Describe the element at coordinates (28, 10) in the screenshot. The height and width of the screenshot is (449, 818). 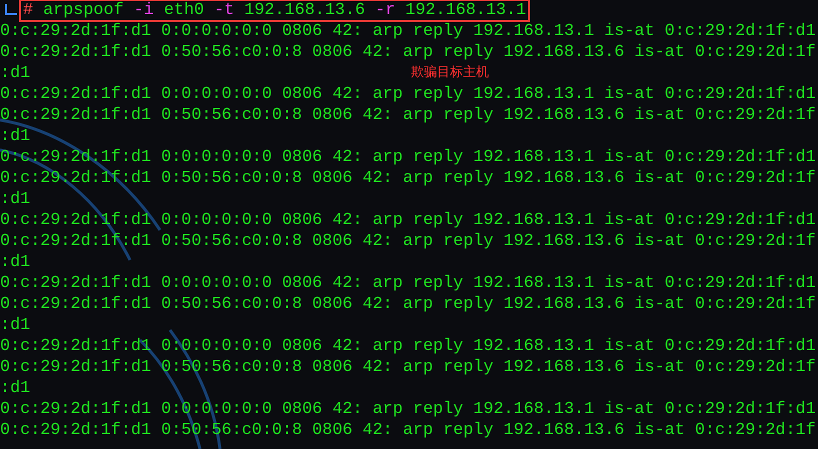
I see `prompt-symbol: #` at that location.